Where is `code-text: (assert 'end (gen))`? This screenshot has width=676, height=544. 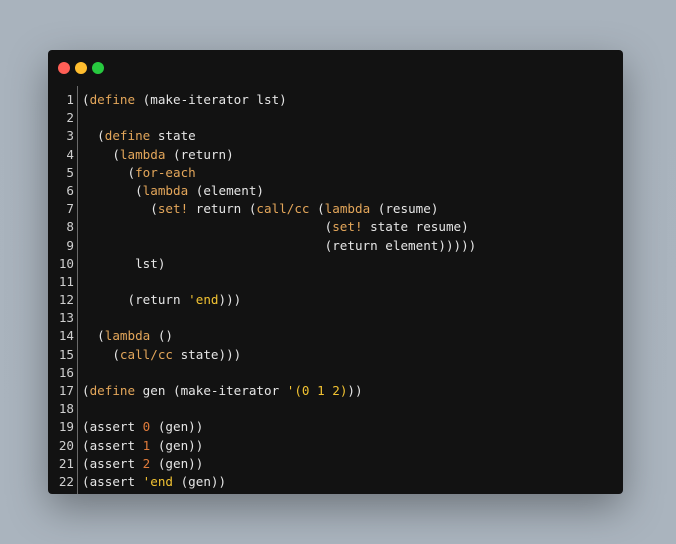
code-text: (assert 'end (gen)) is located at coordinates (154, 482).